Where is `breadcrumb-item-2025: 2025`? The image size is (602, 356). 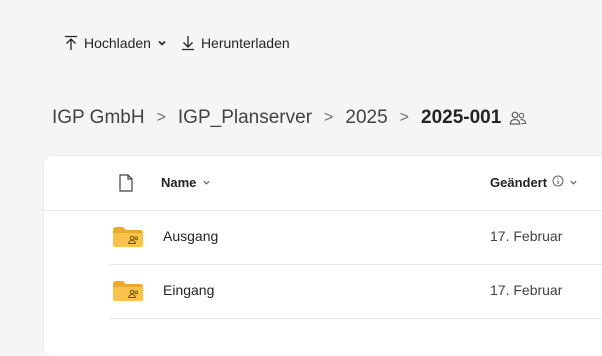 breadcrumb-item-2025: 2025 is located at coordinates (366, 118).